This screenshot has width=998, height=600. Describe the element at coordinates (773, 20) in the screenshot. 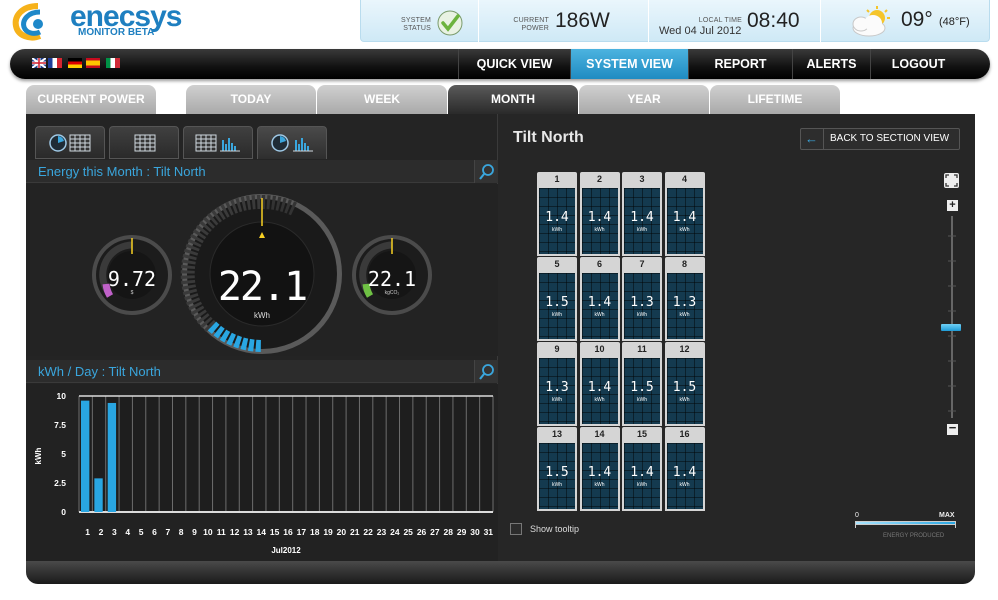

I see `local-time-value: 08:40` at that location.